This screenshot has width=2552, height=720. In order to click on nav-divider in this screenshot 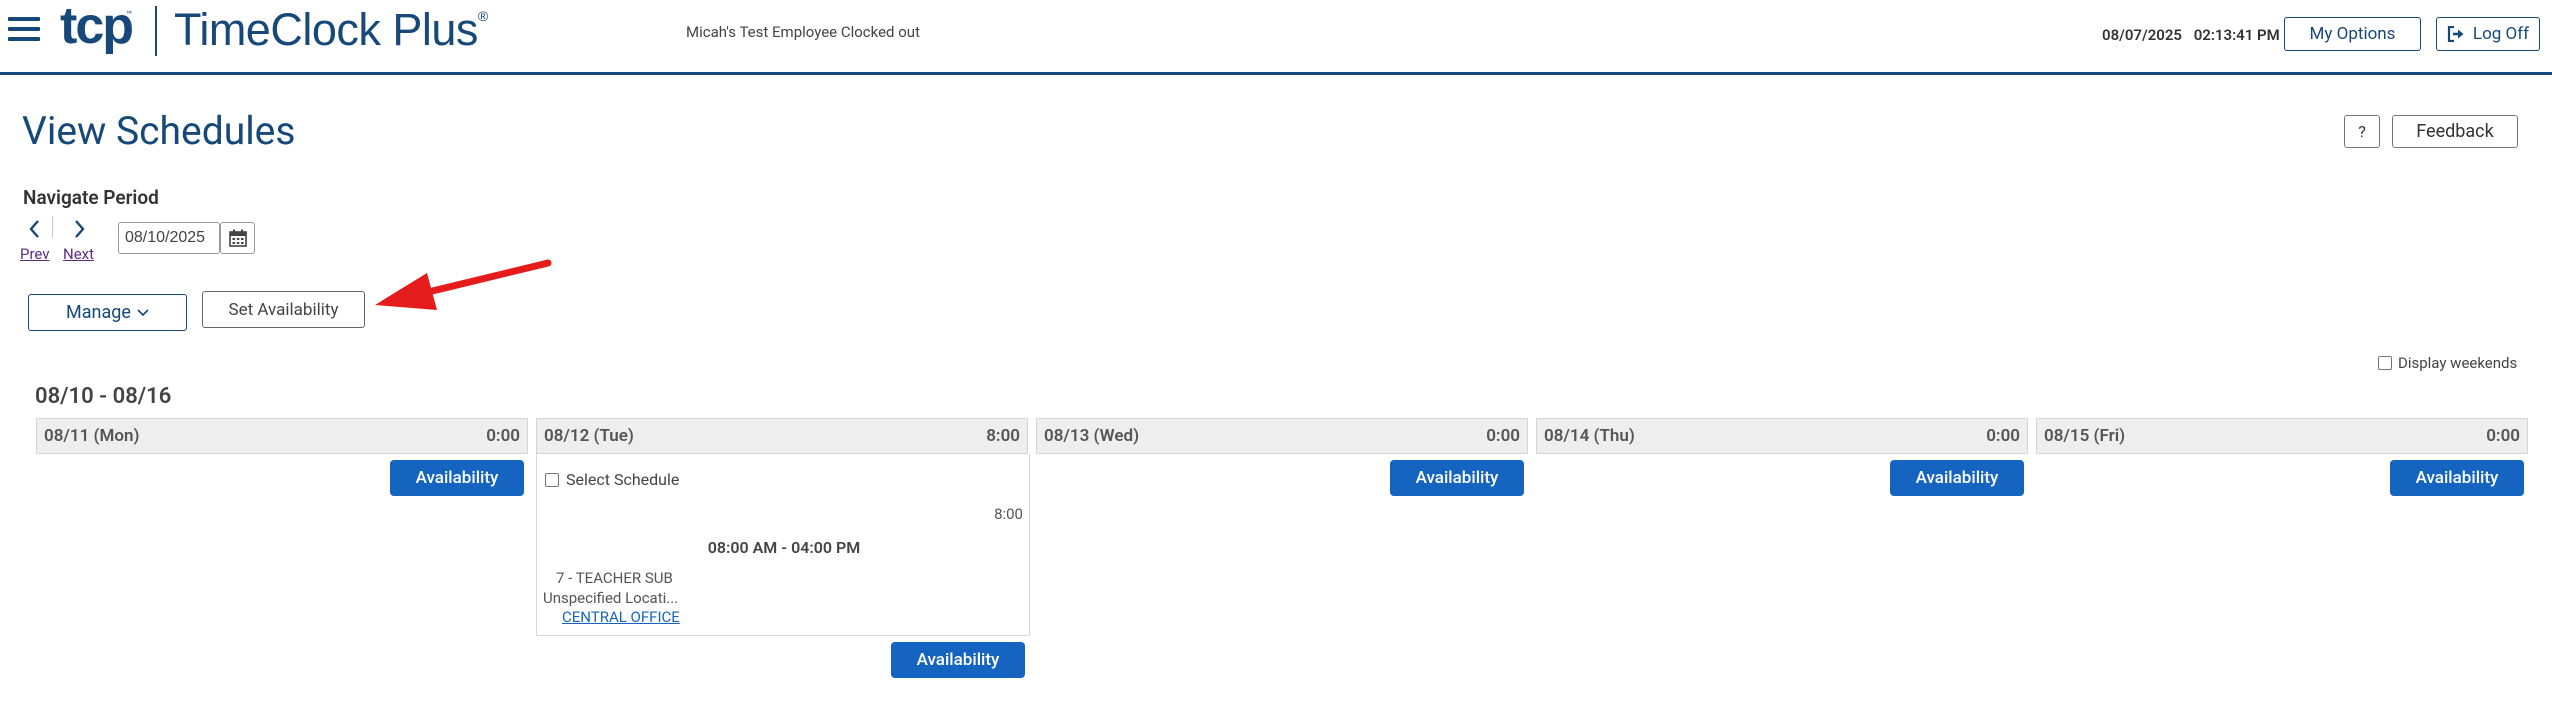, I will do `click(52, 227)`.